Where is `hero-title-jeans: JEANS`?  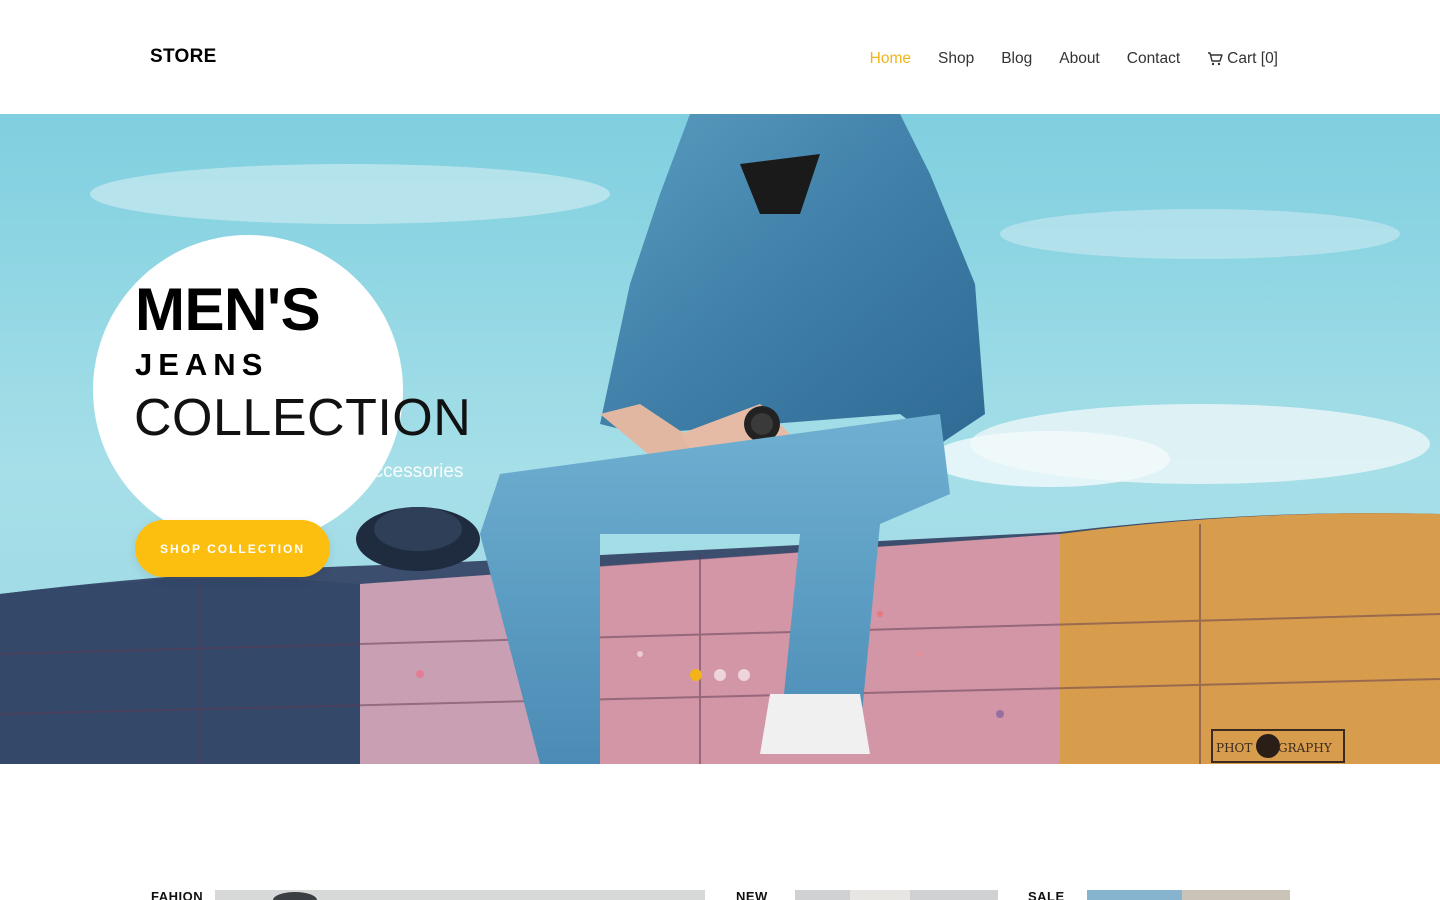
hero-title-jeans: JEANS is located at coordinates (202, 364).